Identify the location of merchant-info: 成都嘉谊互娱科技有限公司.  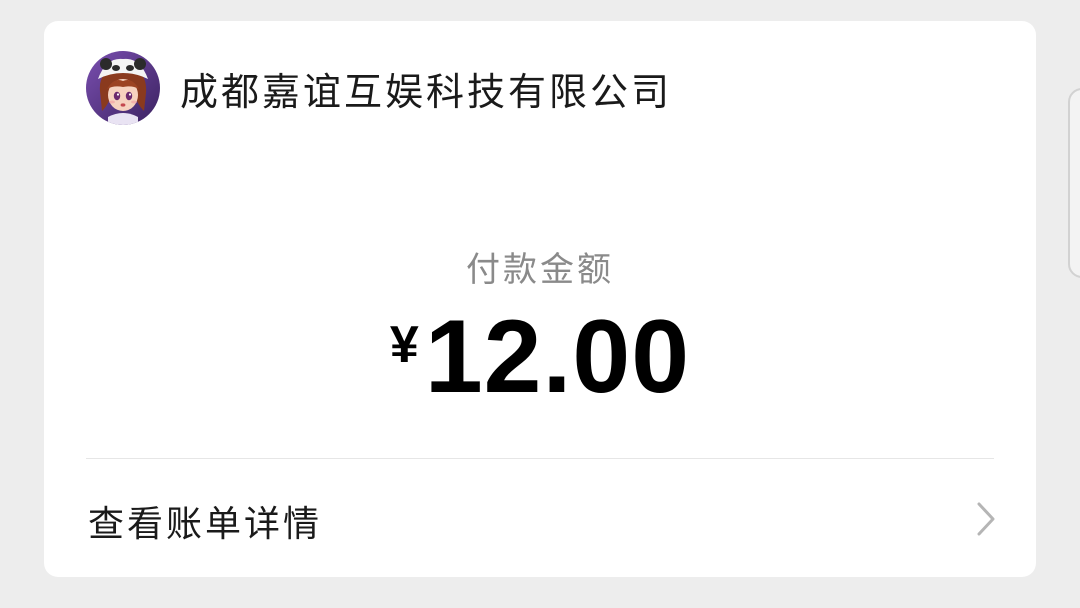
(379, 88).